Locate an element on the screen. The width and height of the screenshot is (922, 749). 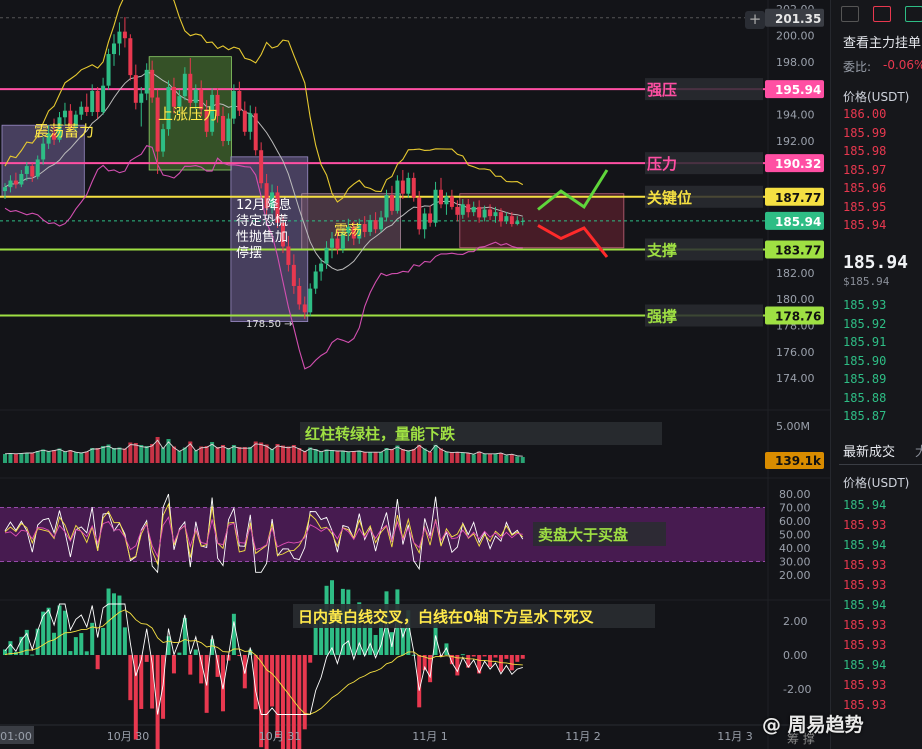
x-tick: 11月 2 is located at coordinates (583, 736).